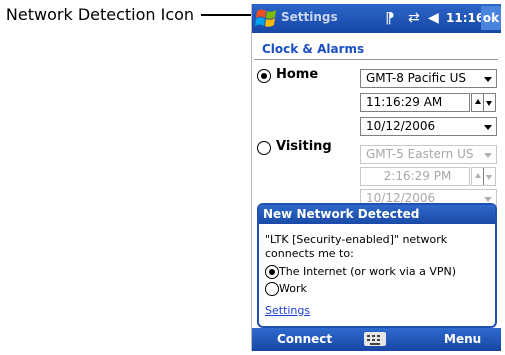  Describe the element at coordinates (272, 289) in the screenshot. I see `option-work-radio` at that location.